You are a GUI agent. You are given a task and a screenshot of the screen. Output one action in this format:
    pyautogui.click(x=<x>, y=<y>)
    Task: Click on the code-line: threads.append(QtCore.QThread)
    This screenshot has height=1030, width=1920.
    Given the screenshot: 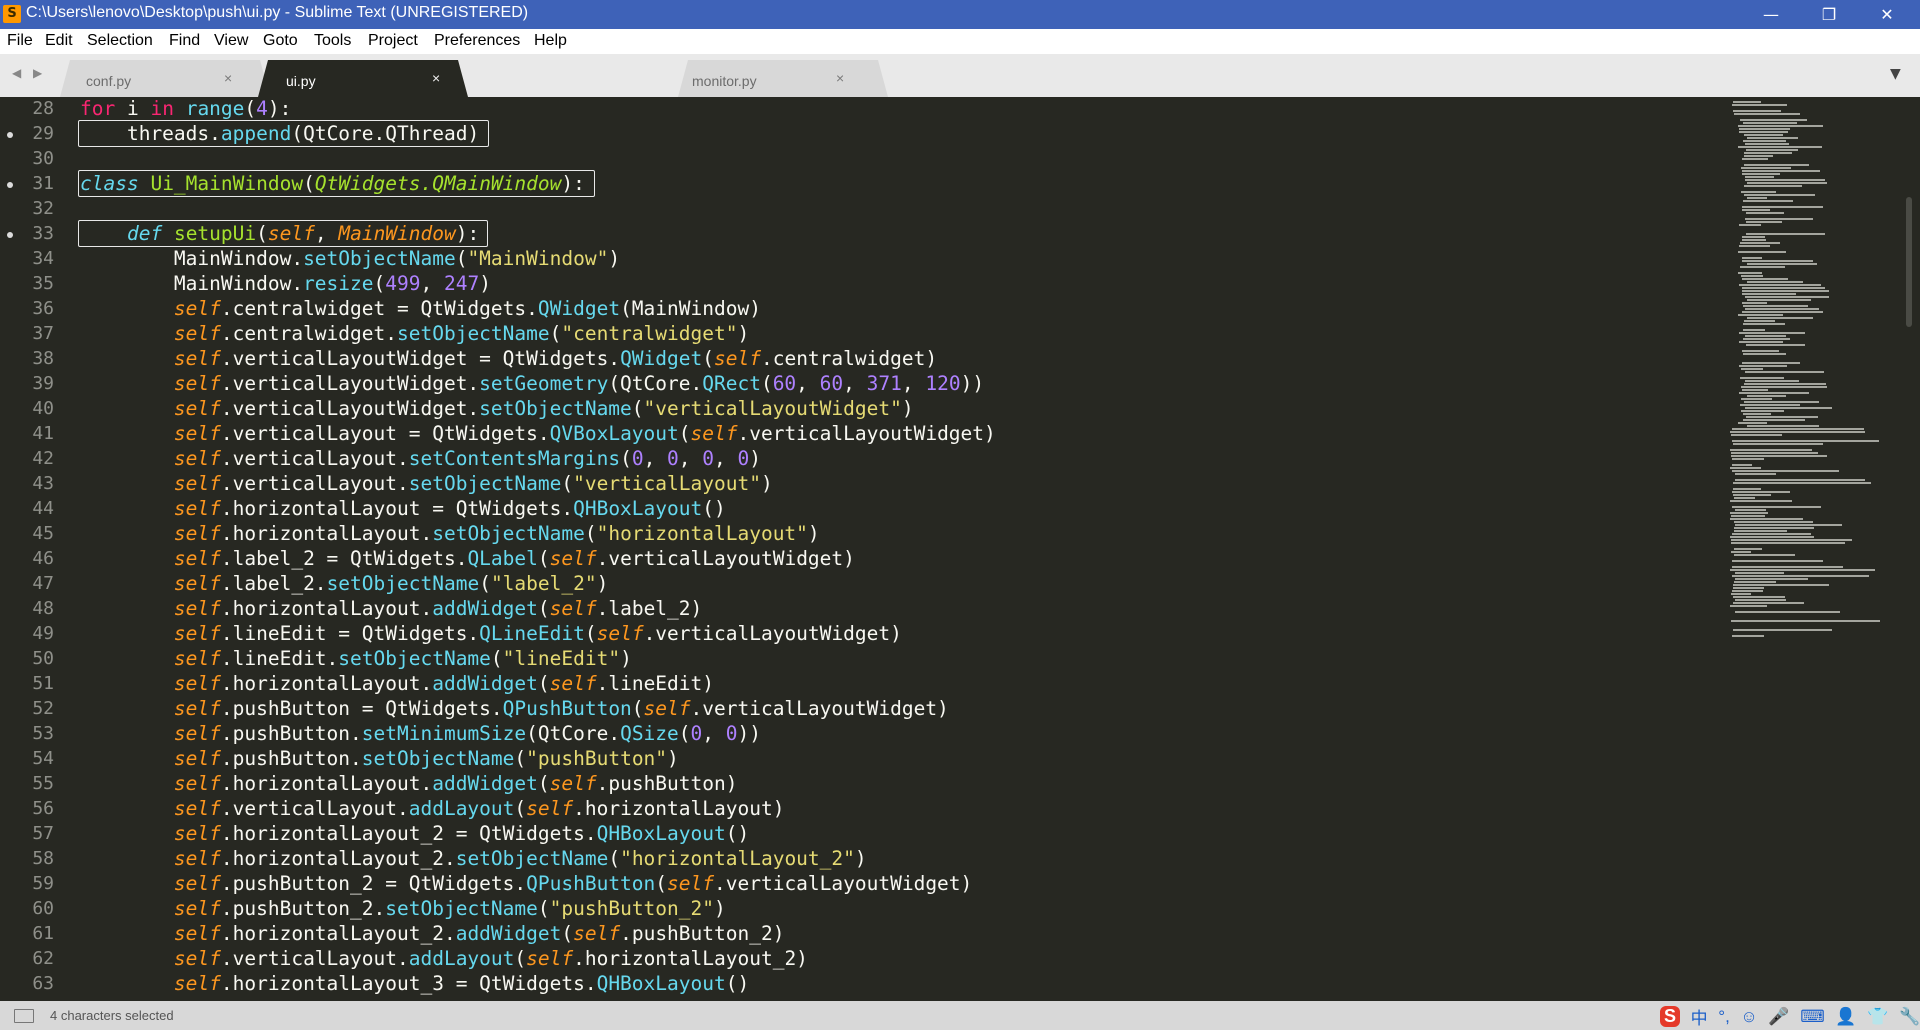 What is the action you would take?
    pyautogui.click(x=279, y=133)
    